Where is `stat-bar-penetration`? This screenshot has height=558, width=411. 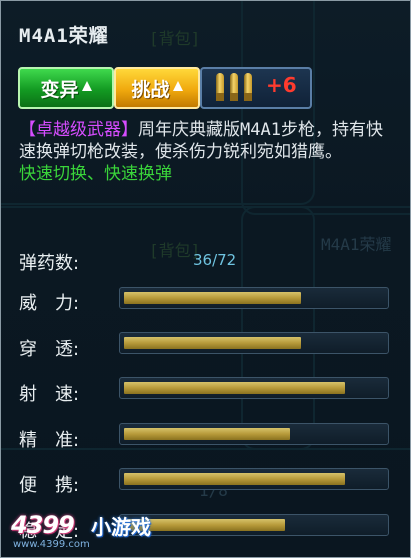
stat-bar-penetration is located at coordinates (254, 343).